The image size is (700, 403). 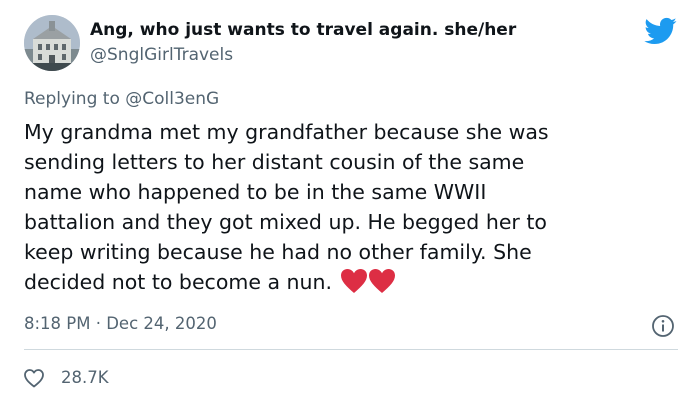 What do you see at coordinates (660, 31) in the screenshot?
I see `twitter-bird-icon` at bounding box center [660, 31].